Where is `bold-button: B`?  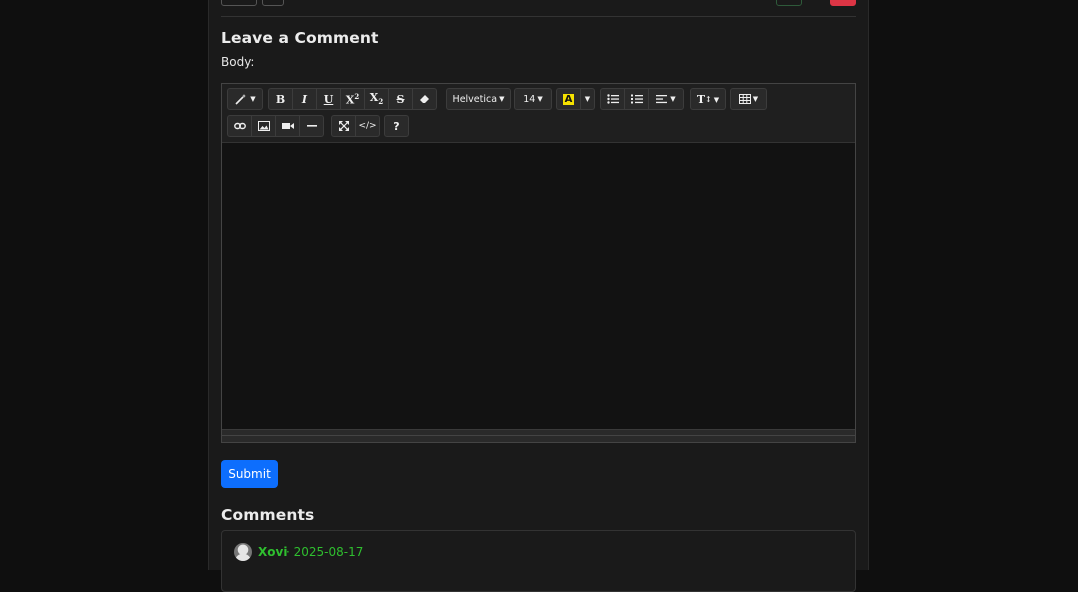
bold-button: B is located at coordinates (280, 99).